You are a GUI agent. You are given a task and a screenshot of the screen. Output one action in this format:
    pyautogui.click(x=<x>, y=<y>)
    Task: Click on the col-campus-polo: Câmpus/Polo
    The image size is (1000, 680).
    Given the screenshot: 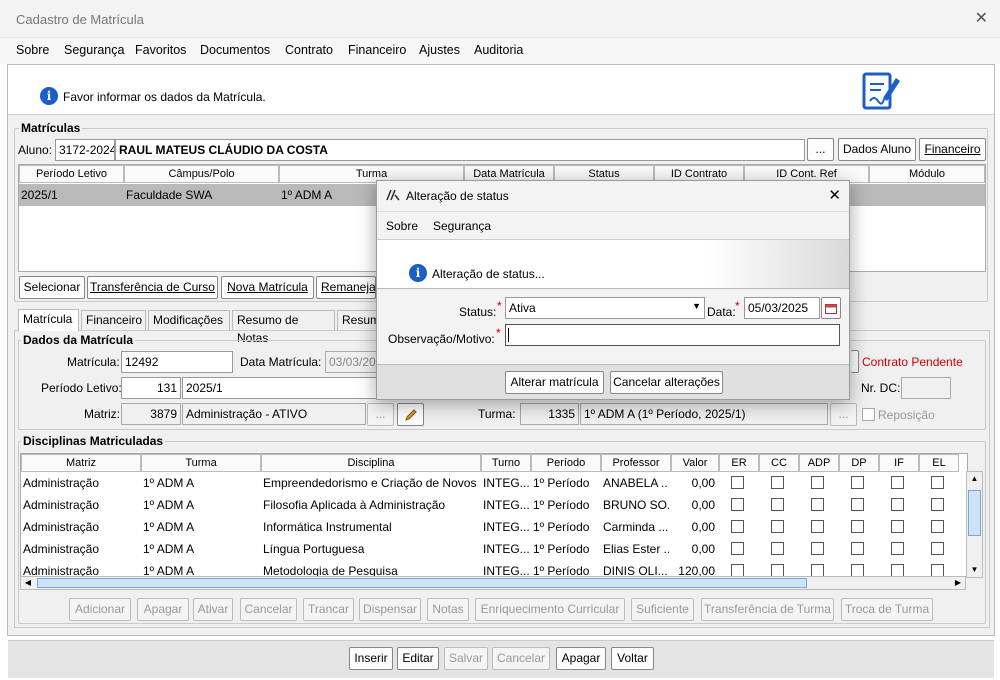 What is the action you would take?
    pyautogui.click(x=201, y=174)
    